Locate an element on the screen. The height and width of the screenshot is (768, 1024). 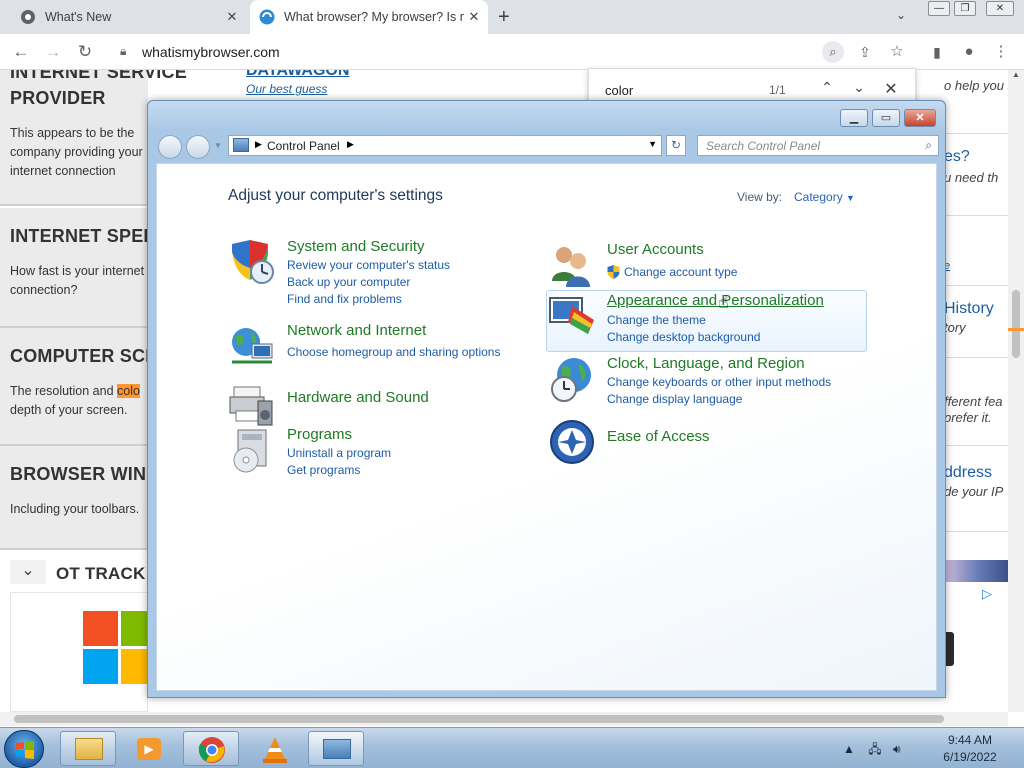
section-title: BROWSER WINI is located at coordinates (81, 474).